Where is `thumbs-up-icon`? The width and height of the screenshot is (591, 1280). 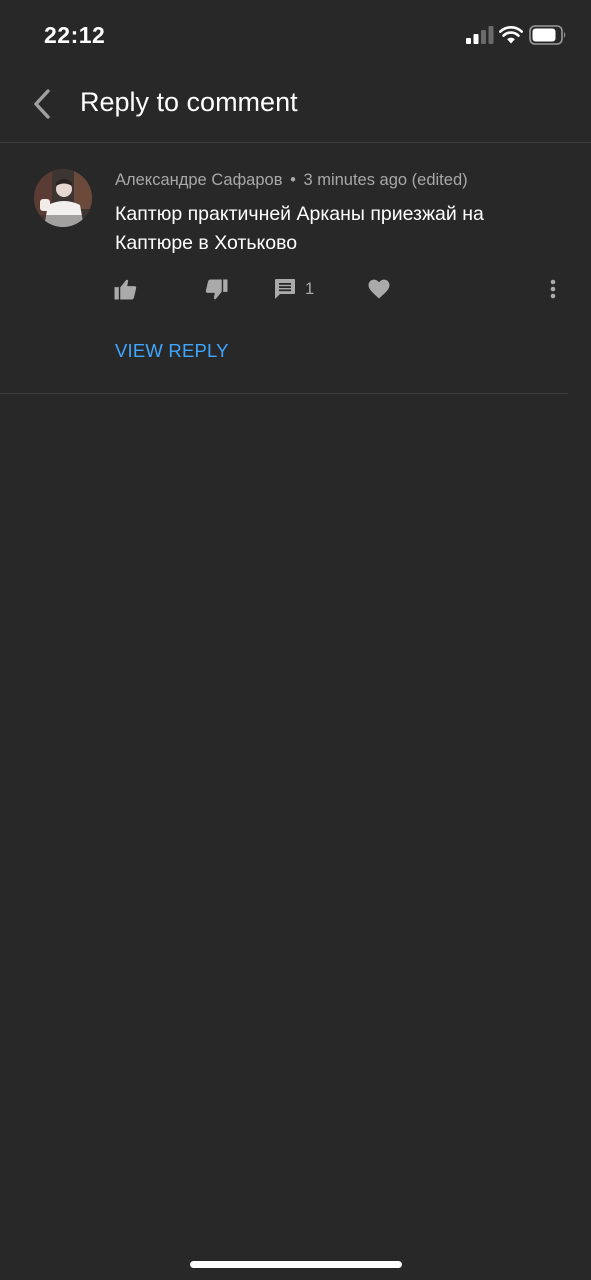 thumbs-up-icon is located at coordinates (125, 289).